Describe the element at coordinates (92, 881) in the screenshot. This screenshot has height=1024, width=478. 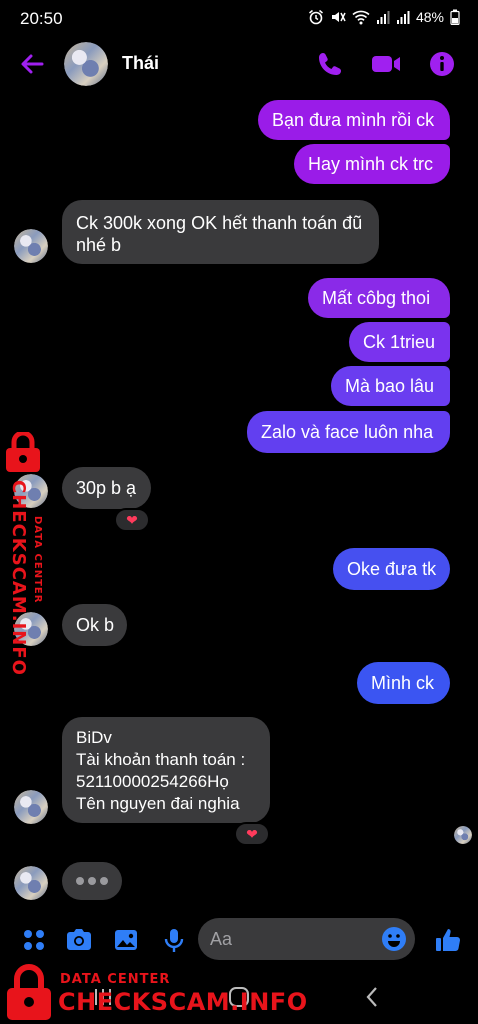
I see `typing-indicator` at that location.